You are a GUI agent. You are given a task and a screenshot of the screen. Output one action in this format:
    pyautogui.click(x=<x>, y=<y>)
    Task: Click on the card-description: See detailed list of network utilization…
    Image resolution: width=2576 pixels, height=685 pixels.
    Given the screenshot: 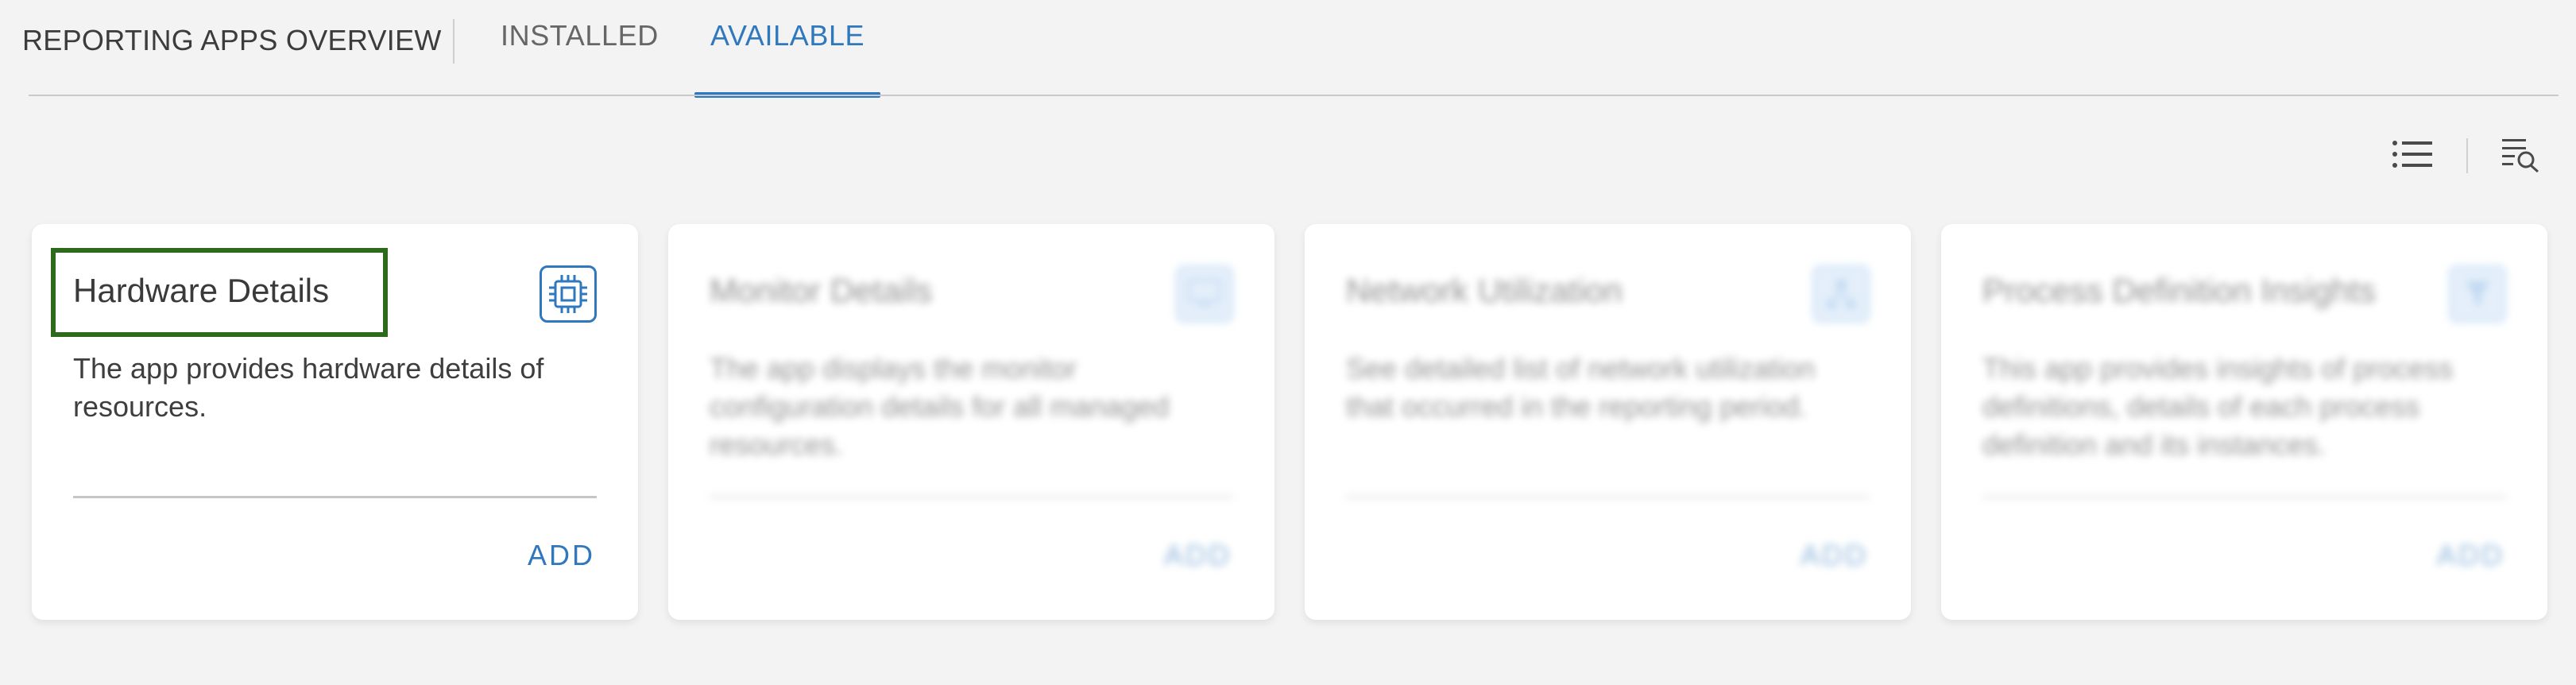 What is the action you would take?
    pyautogui.click(x=1581, y=388)
    